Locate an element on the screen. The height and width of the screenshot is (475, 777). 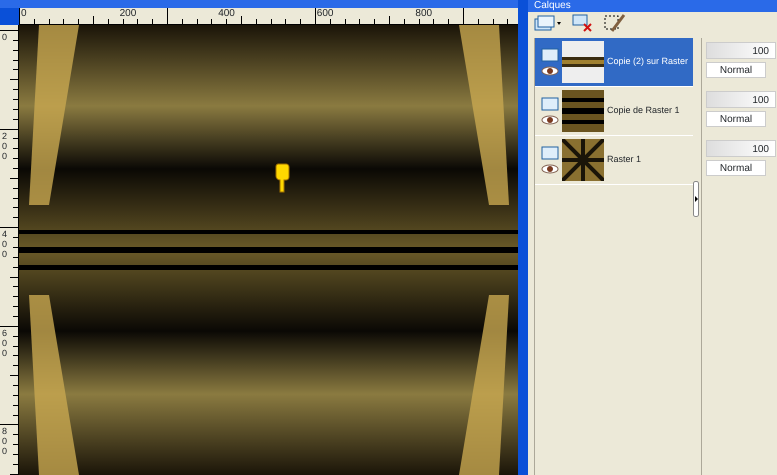
layer-name: Copie (2) sur Raster is located at coordinates (647, 61).